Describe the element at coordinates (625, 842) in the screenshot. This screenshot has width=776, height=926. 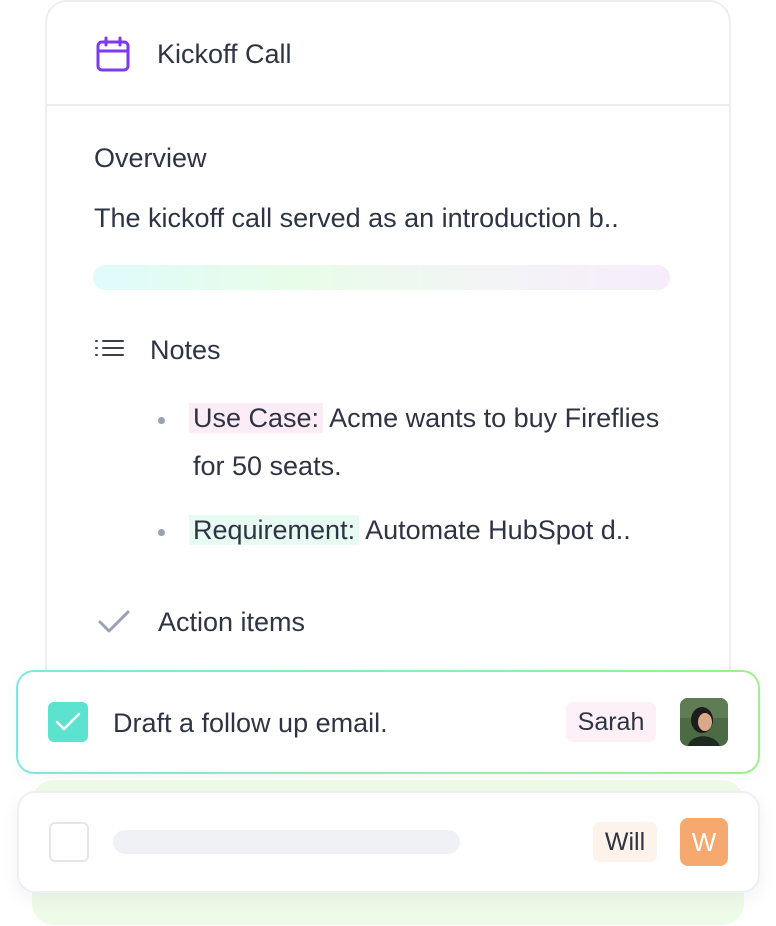
I see `assignee-tag: Will` at that location.